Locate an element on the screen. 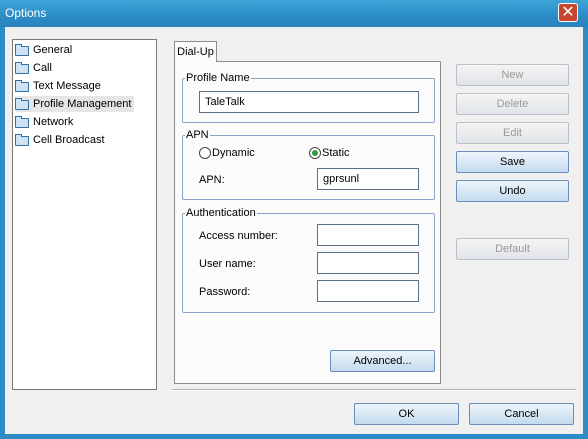 The height and width of the screenshot is (439, 588). tree-item-label: Profile Management is located at coordinates (82, 104).